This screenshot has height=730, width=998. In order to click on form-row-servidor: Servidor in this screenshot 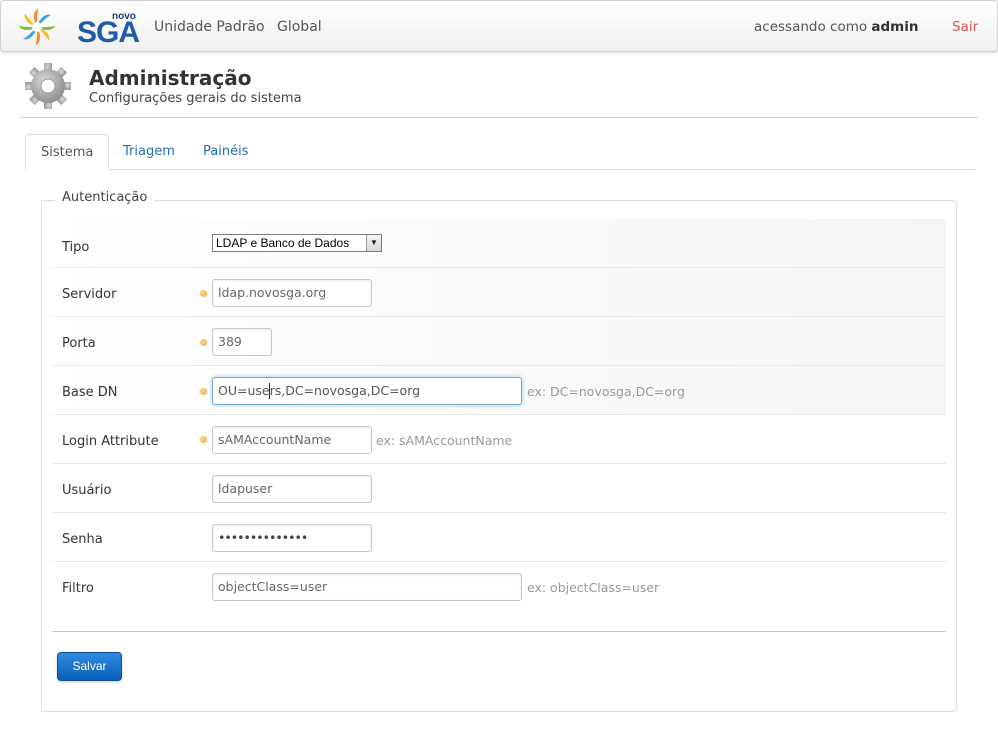, I will do `click(499, 292)`.